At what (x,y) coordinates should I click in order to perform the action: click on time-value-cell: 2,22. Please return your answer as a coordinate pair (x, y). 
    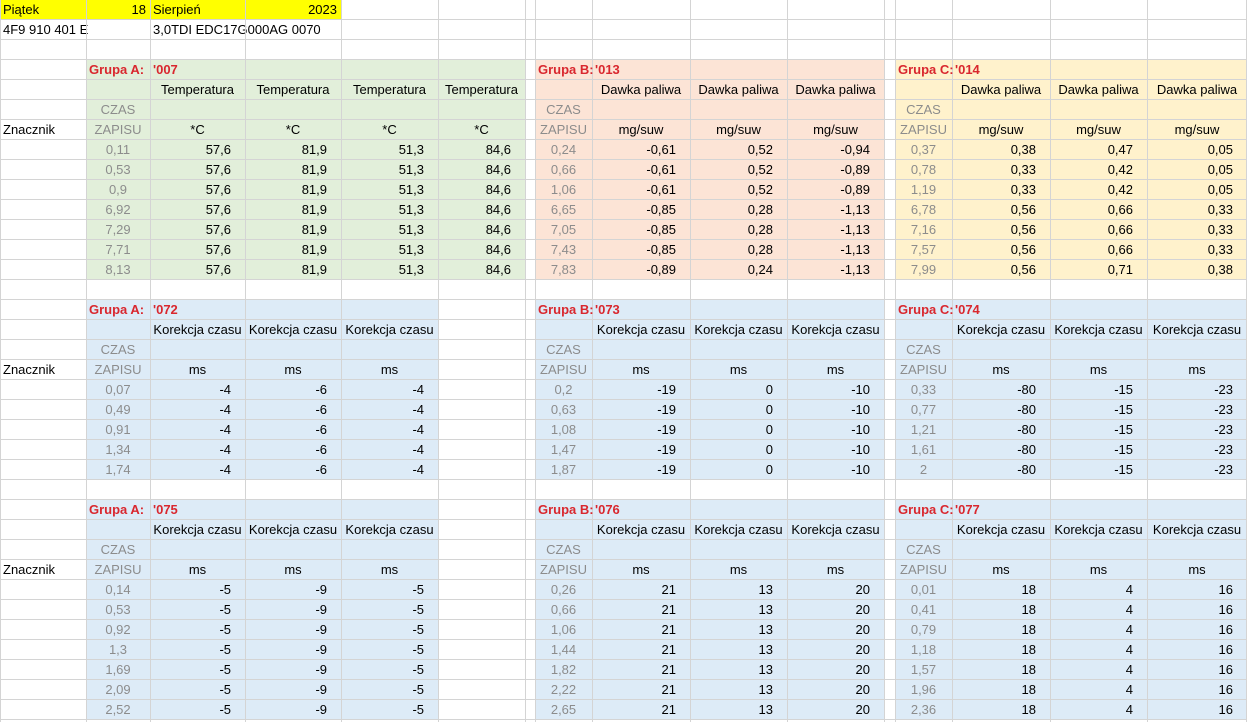
    Looking at the image, I should click on (563, 690).